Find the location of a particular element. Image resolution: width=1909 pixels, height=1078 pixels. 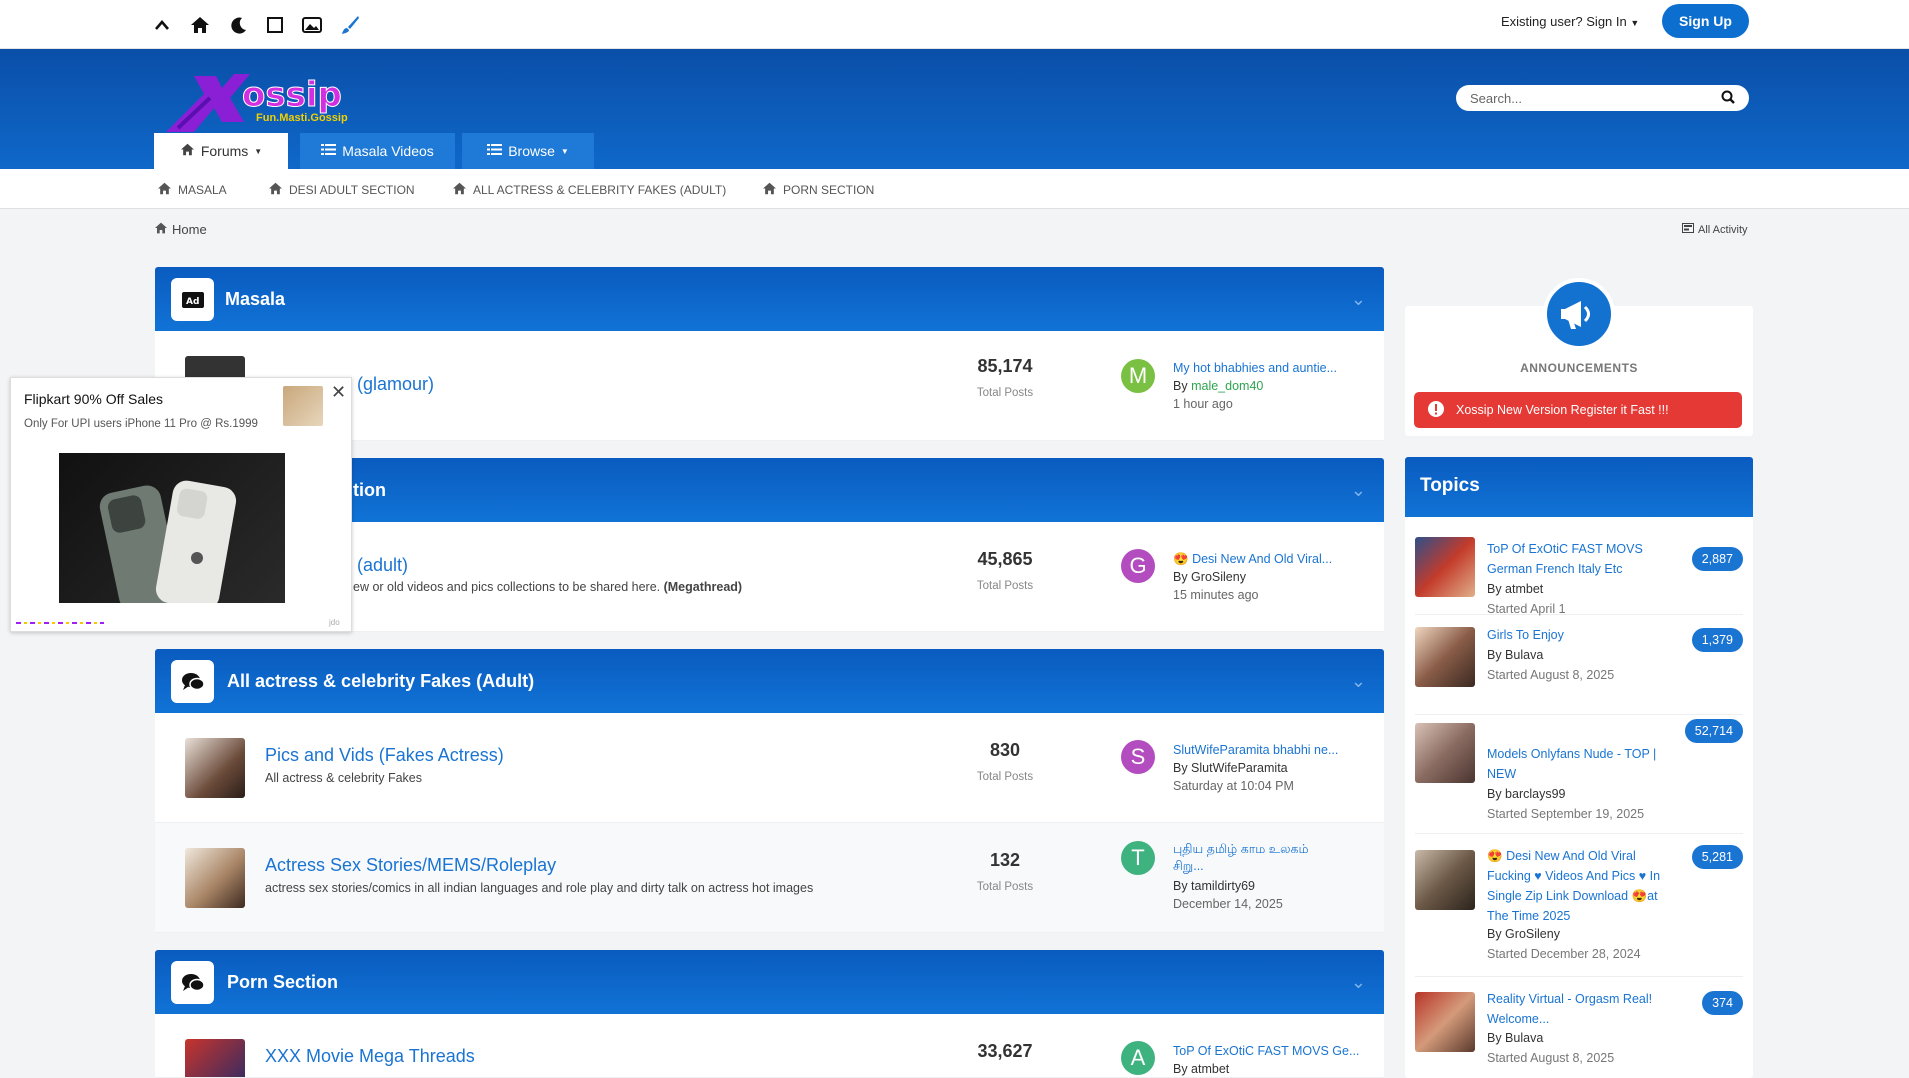

ad-title: Flipkart 90% Off Sales is located at coordinates (93, 399).